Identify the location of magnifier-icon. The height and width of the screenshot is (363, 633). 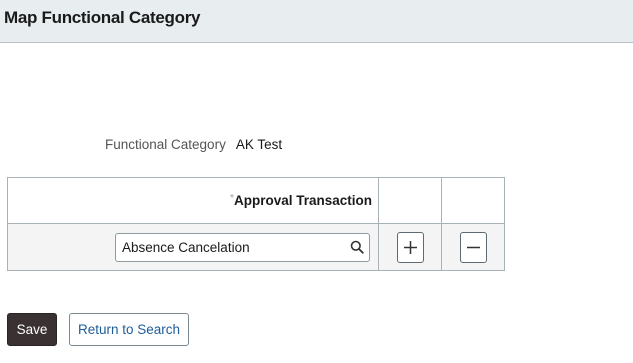
(357, 247).